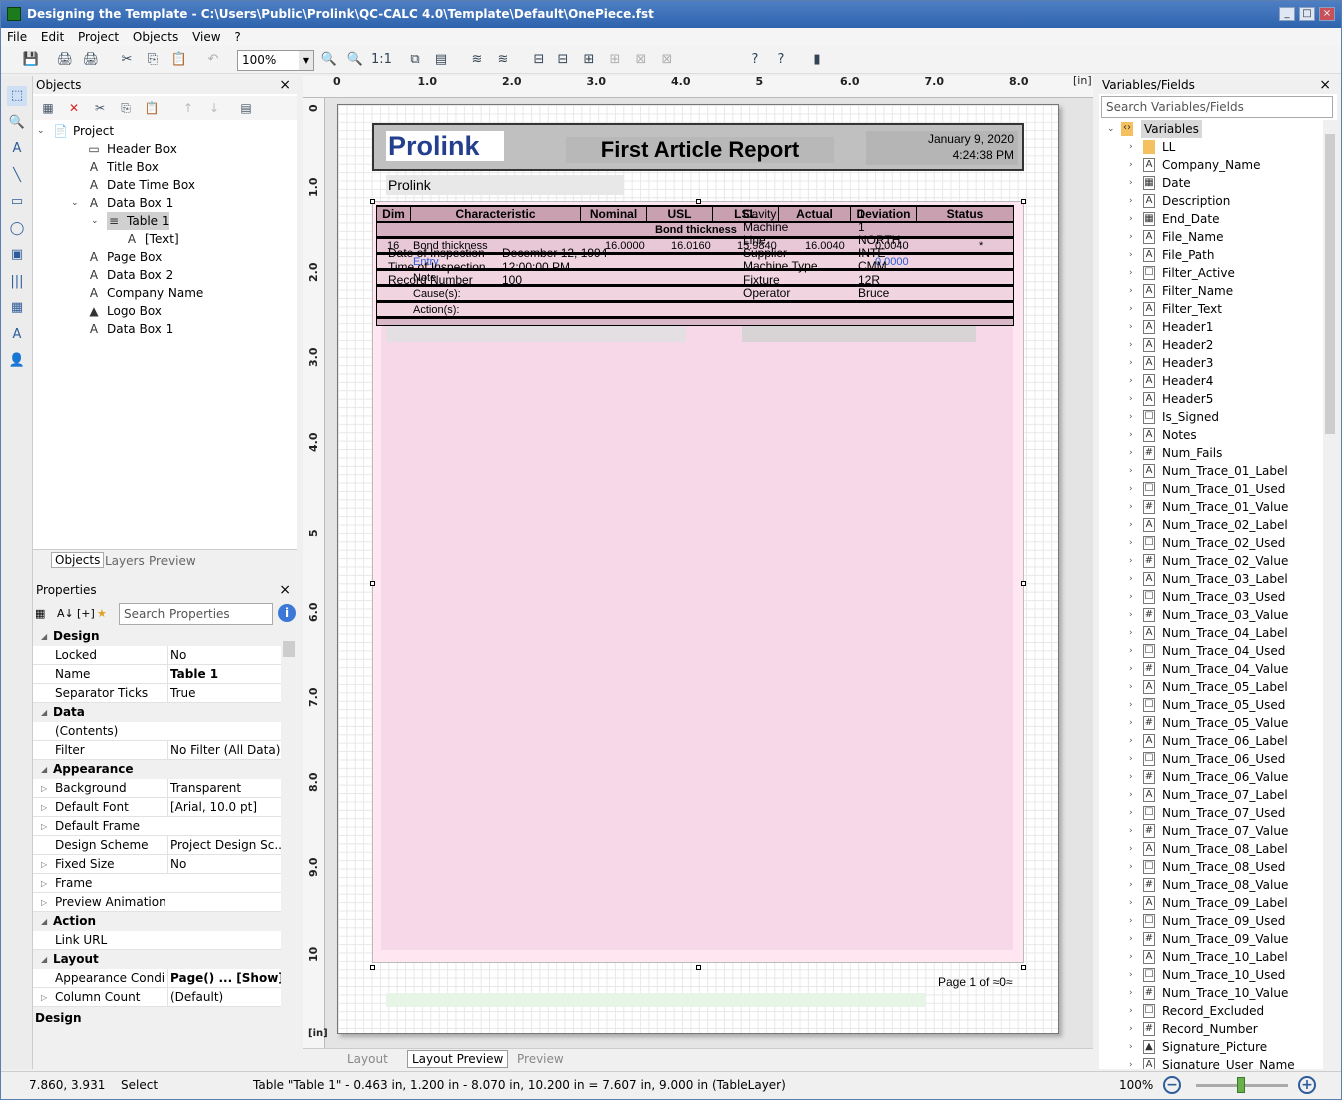 This screenshot has width=1342, height=1100. What do you see at coordinates (1211, 1062) in the screenshot?
I see `variable-item: › A Signature_User_Name` at bounding box center [1211, 1062].